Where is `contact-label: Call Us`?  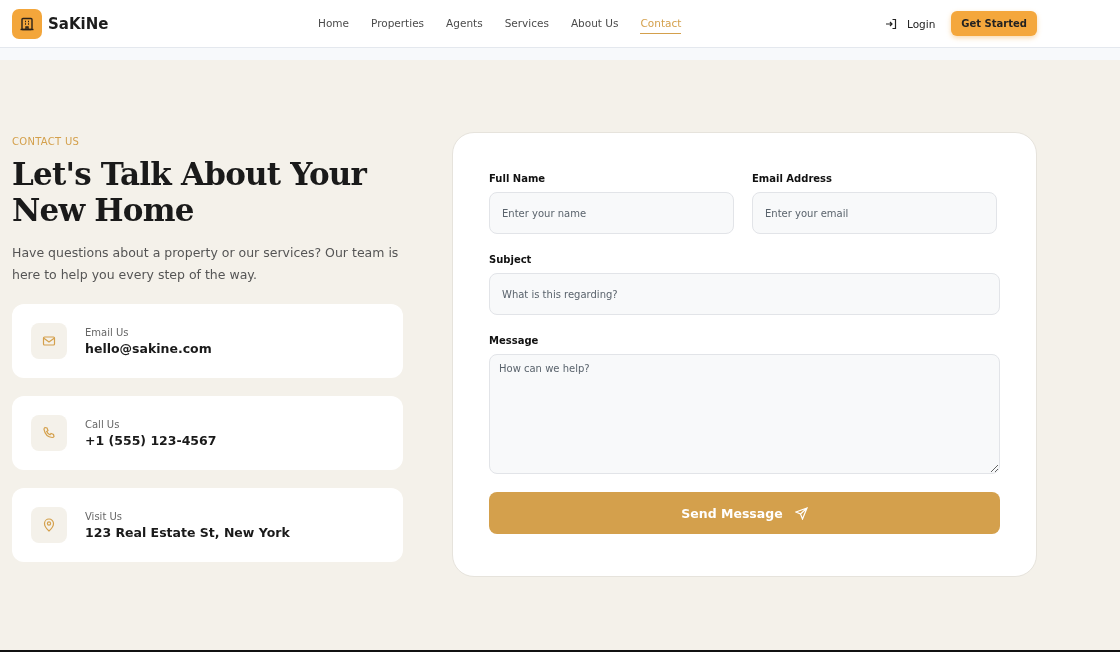
contact-label: Call Us is located at coordinates (103, 424).